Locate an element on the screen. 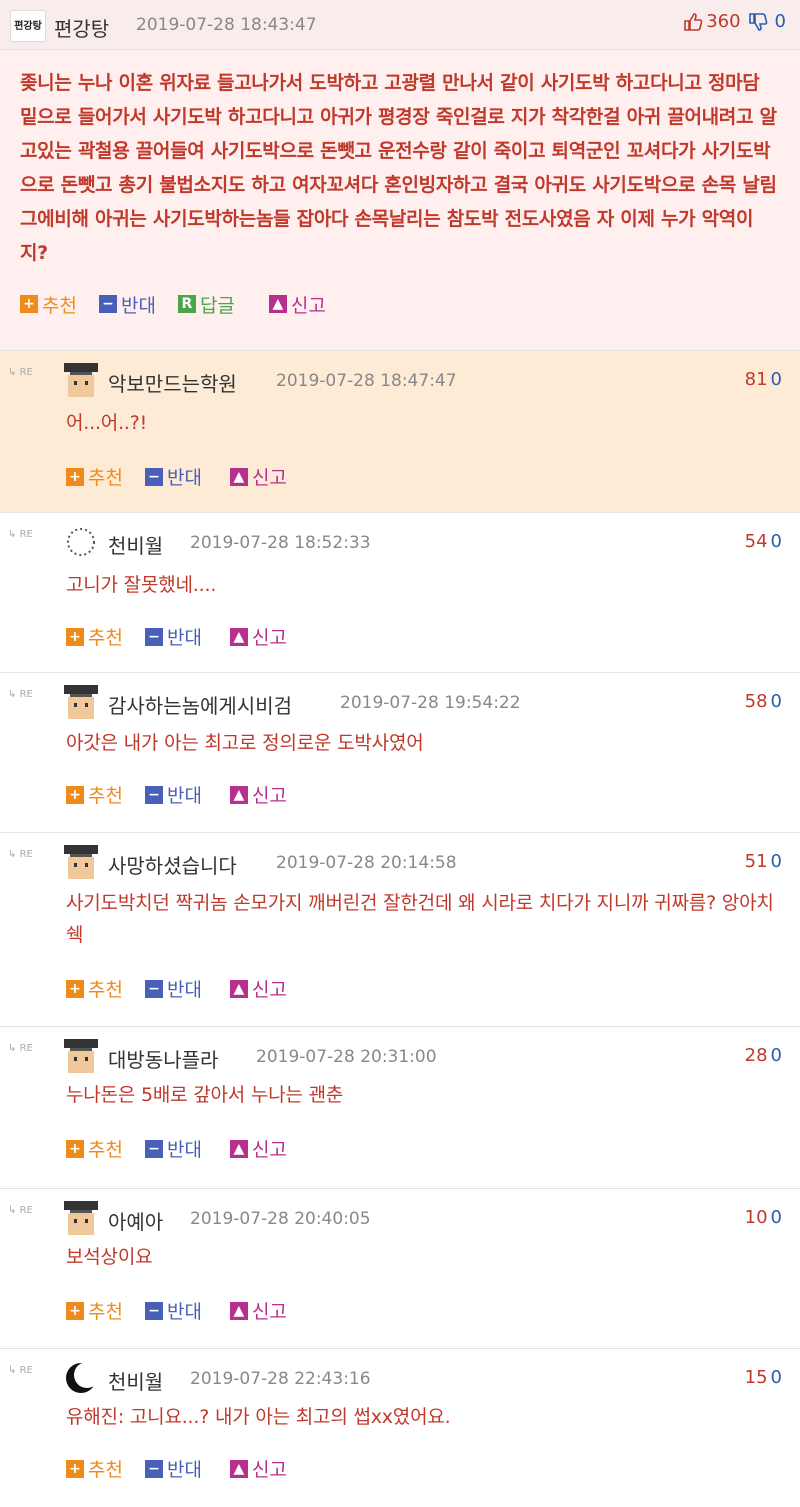 Image resolution: width=800 pixels, height=1507 pixels. post-votes: 360 0 is located at coordinates (734, 21).